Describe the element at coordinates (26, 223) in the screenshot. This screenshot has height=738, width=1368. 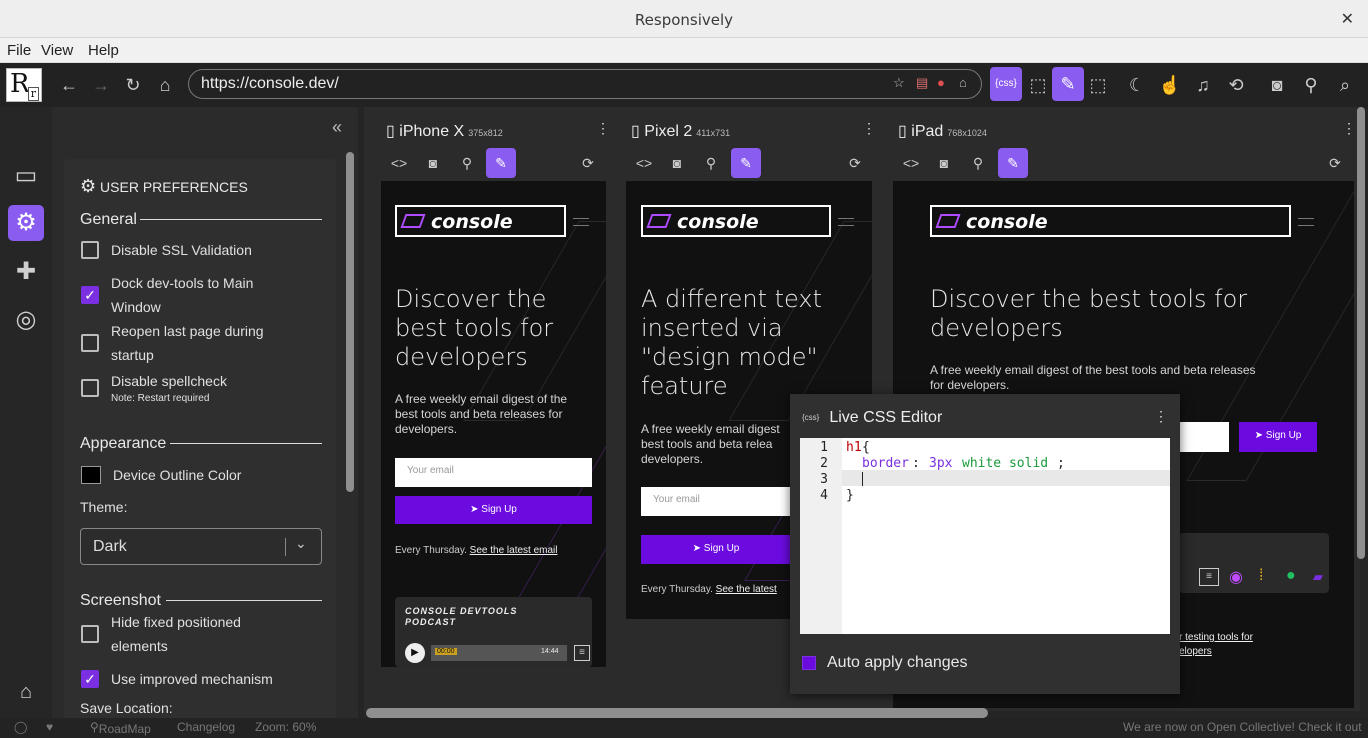
I see `settings-icon: ⚙` at that location.